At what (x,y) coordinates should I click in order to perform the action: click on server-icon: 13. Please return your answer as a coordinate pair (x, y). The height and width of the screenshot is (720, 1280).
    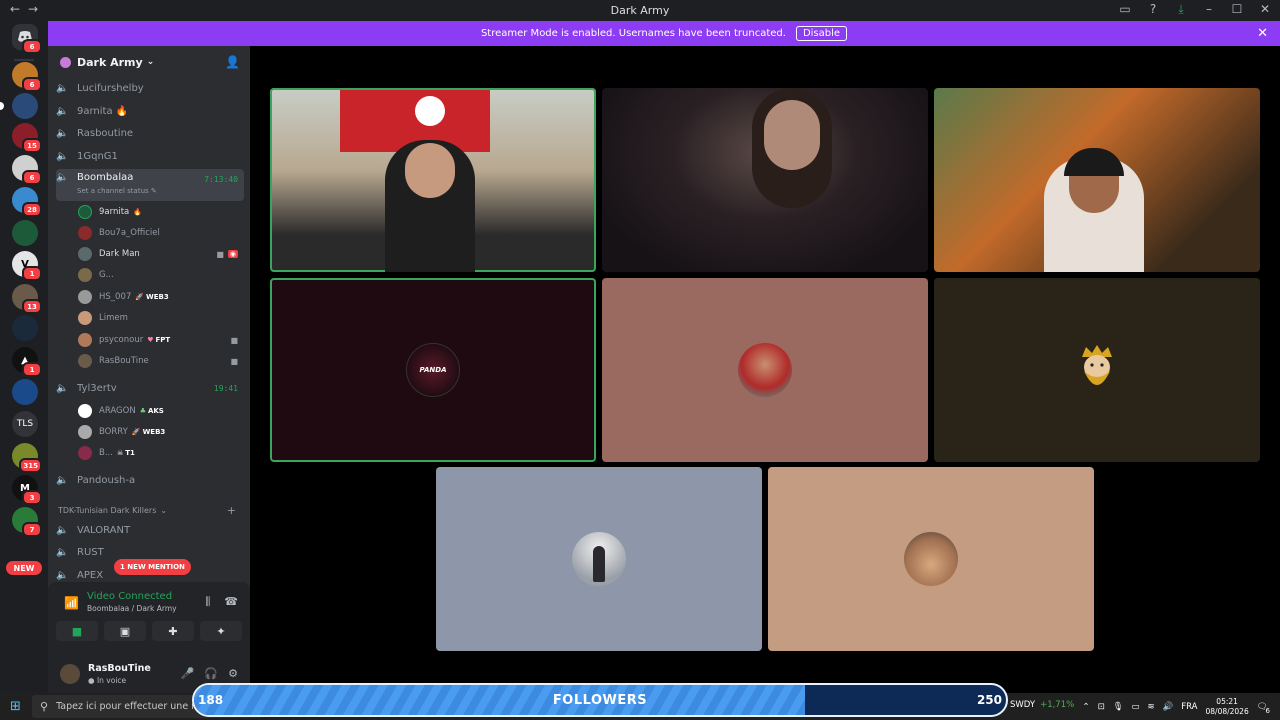
    Looking at the image, I should click on (27, 299).